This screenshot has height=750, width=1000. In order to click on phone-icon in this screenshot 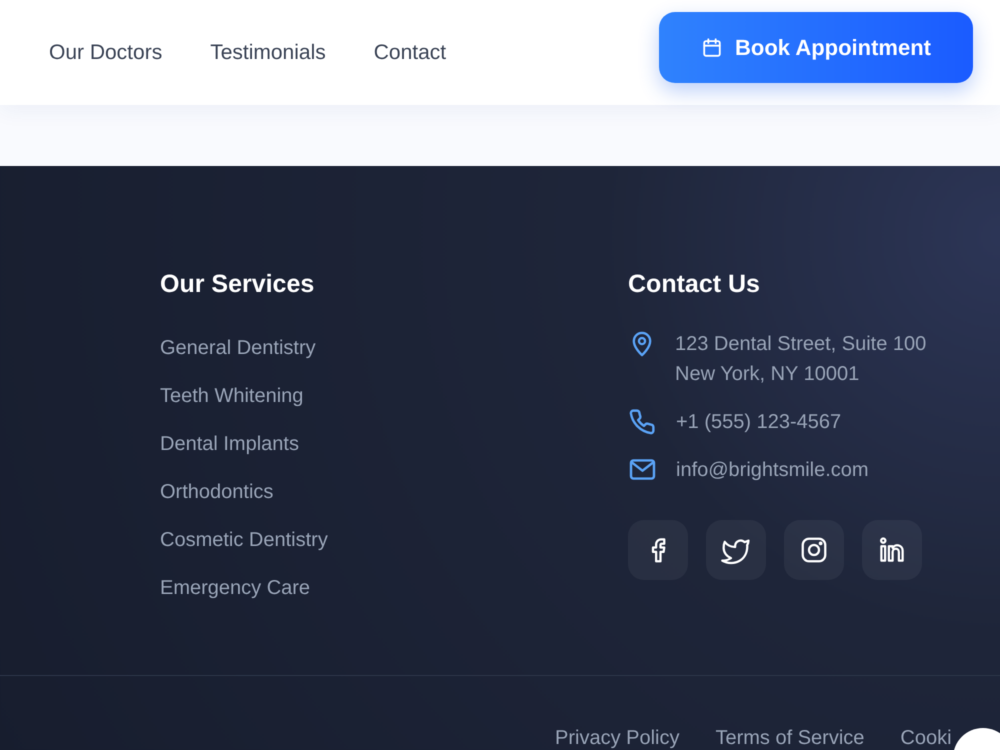, I will do `click(642, 421)`.